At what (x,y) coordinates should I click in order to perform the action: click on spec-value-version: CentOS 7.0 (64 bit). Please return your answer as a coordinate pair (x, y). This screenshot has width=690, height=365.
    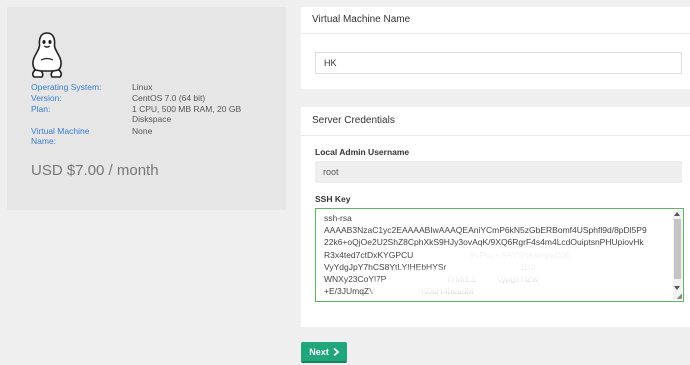
    Looking at the image, I should click on (169, 98).